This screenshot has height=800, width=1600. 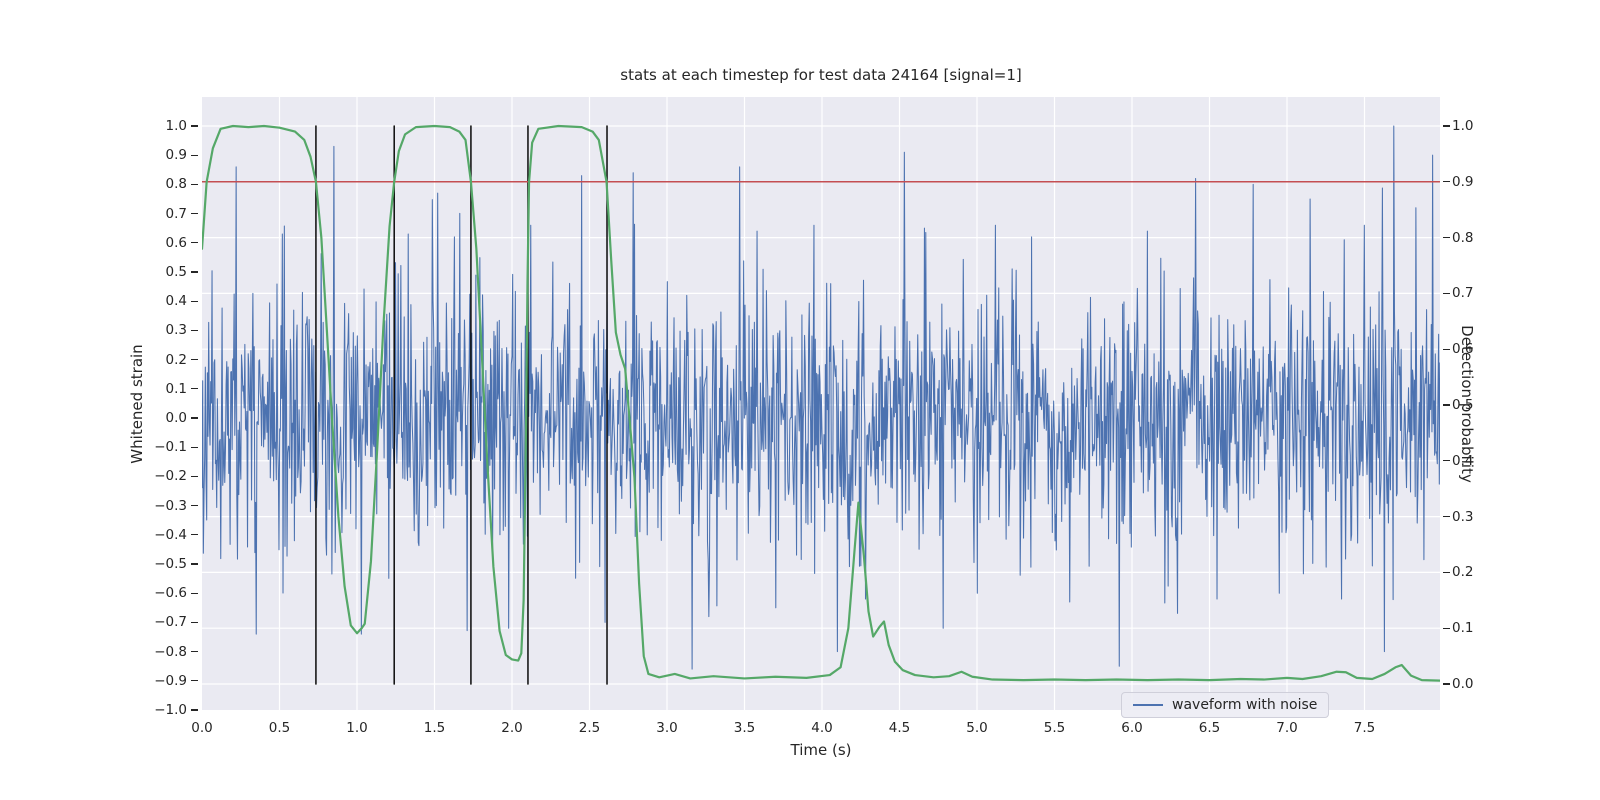 I want to click on y-left-tick-label: −0.6, so click(x=170, y=593).